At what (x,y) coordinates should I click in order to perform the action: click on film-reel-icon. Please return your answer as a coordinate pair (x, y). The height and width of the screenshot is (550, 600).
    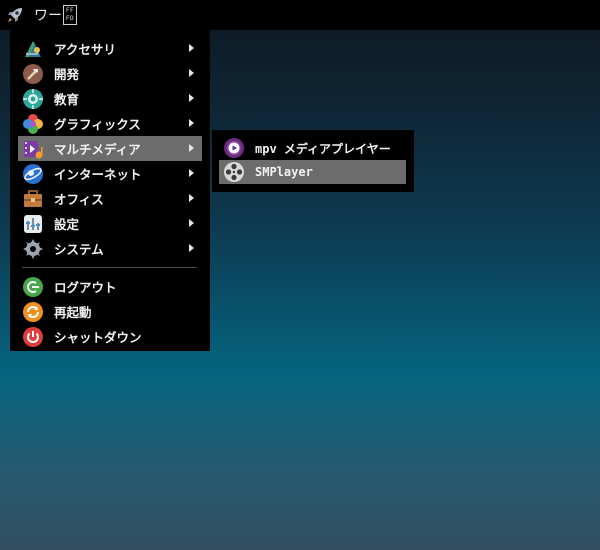
    Looking at the image, I should click on (234, 172).